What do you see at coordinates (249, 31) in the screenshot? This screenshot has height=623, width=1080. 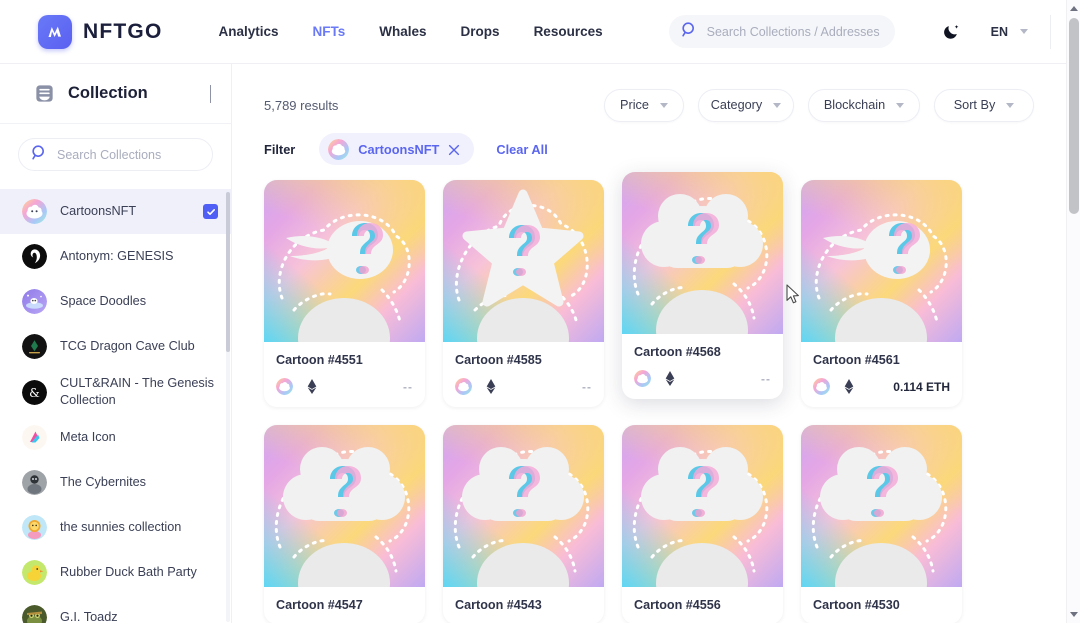 I see `nav-item-analytics: Analytics` at bounding box center [249, 31].